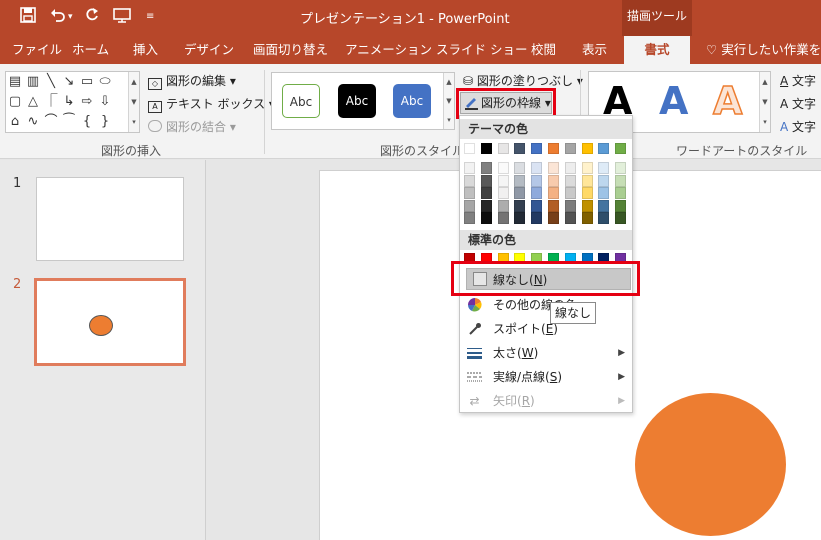 Image resolution: width=821 pixels, height=540 pixels. Describe the element at coordinates (523, 80) in the screenshot. I see `shape-fill-button: ⛁ 図形の塗りつぶし ▾` at that location.